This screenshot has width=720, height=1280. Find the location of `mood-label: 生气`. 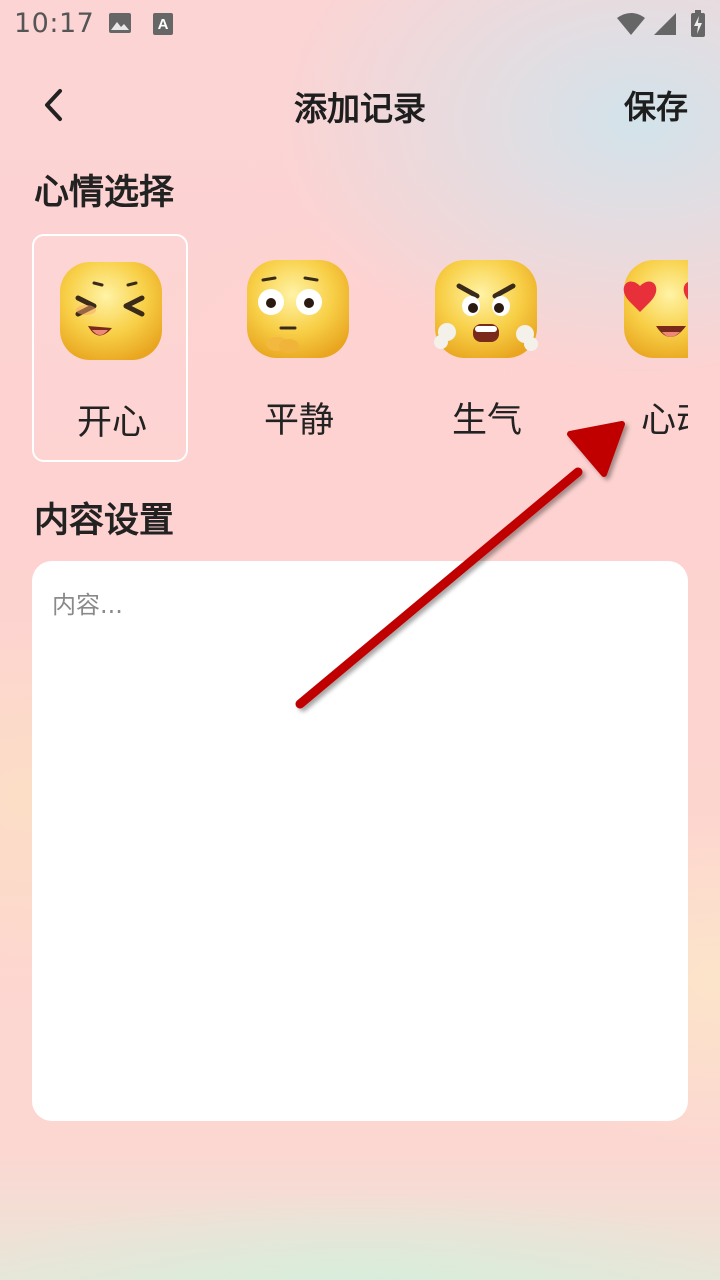

mood-label: 生气 is located at coordinates (486, 421).